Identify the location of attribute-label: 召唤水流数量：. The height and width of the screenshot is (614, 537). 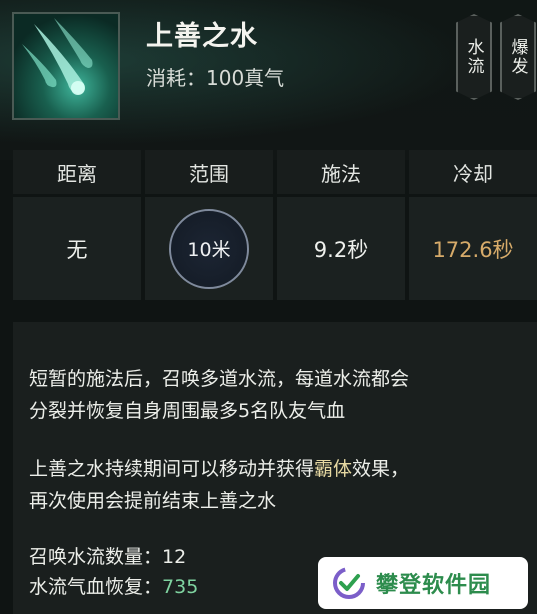
(96, 557).